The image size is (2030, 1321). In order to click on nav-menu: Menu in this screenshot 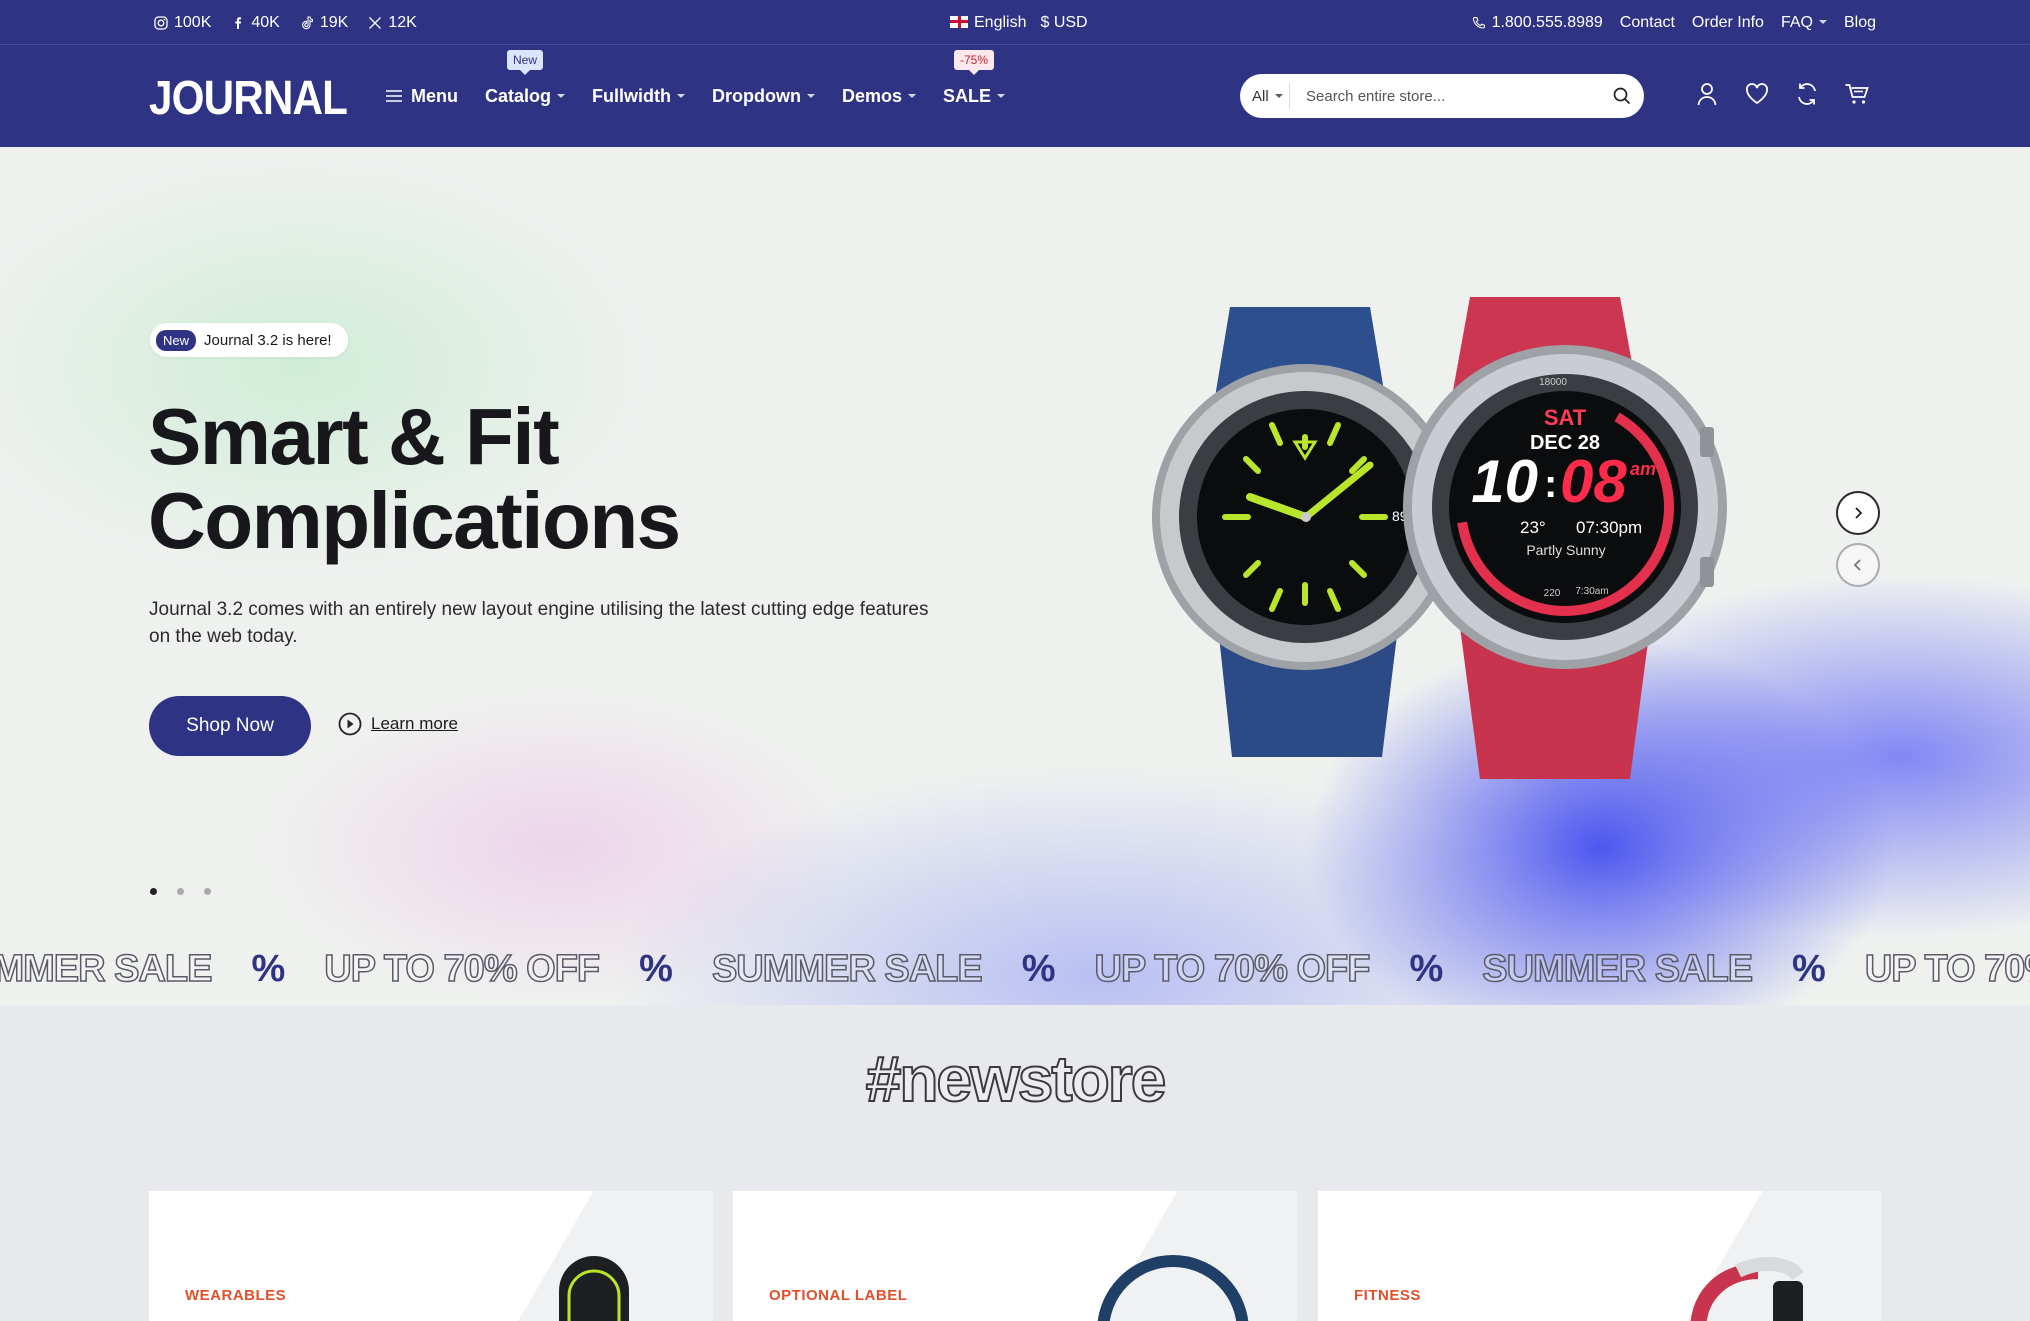, I will do `click(421, 96)`.